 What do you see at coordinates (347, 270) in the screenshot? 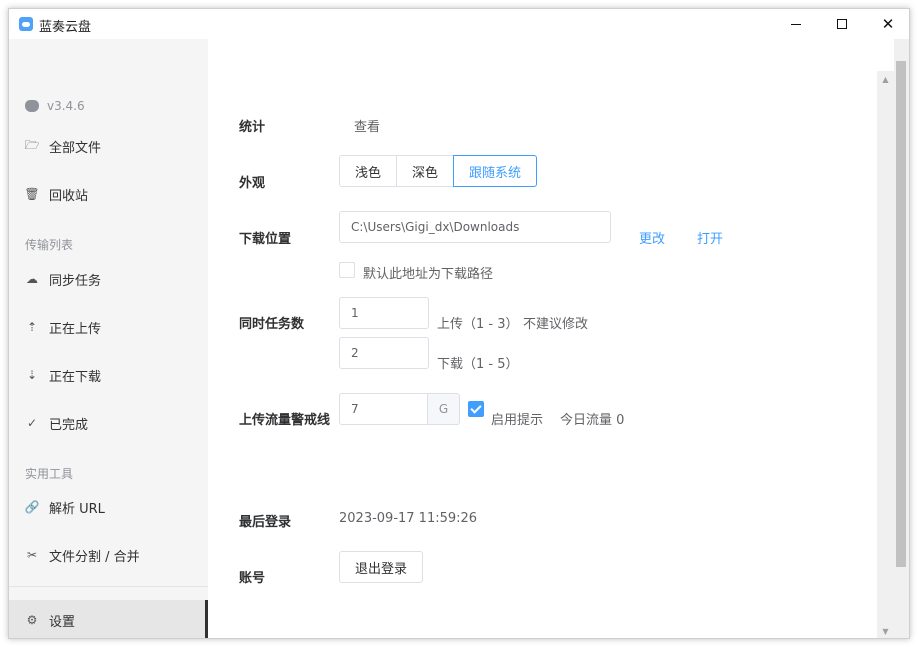
I see `default-path-checkbox` at bounding box center [347, 270].